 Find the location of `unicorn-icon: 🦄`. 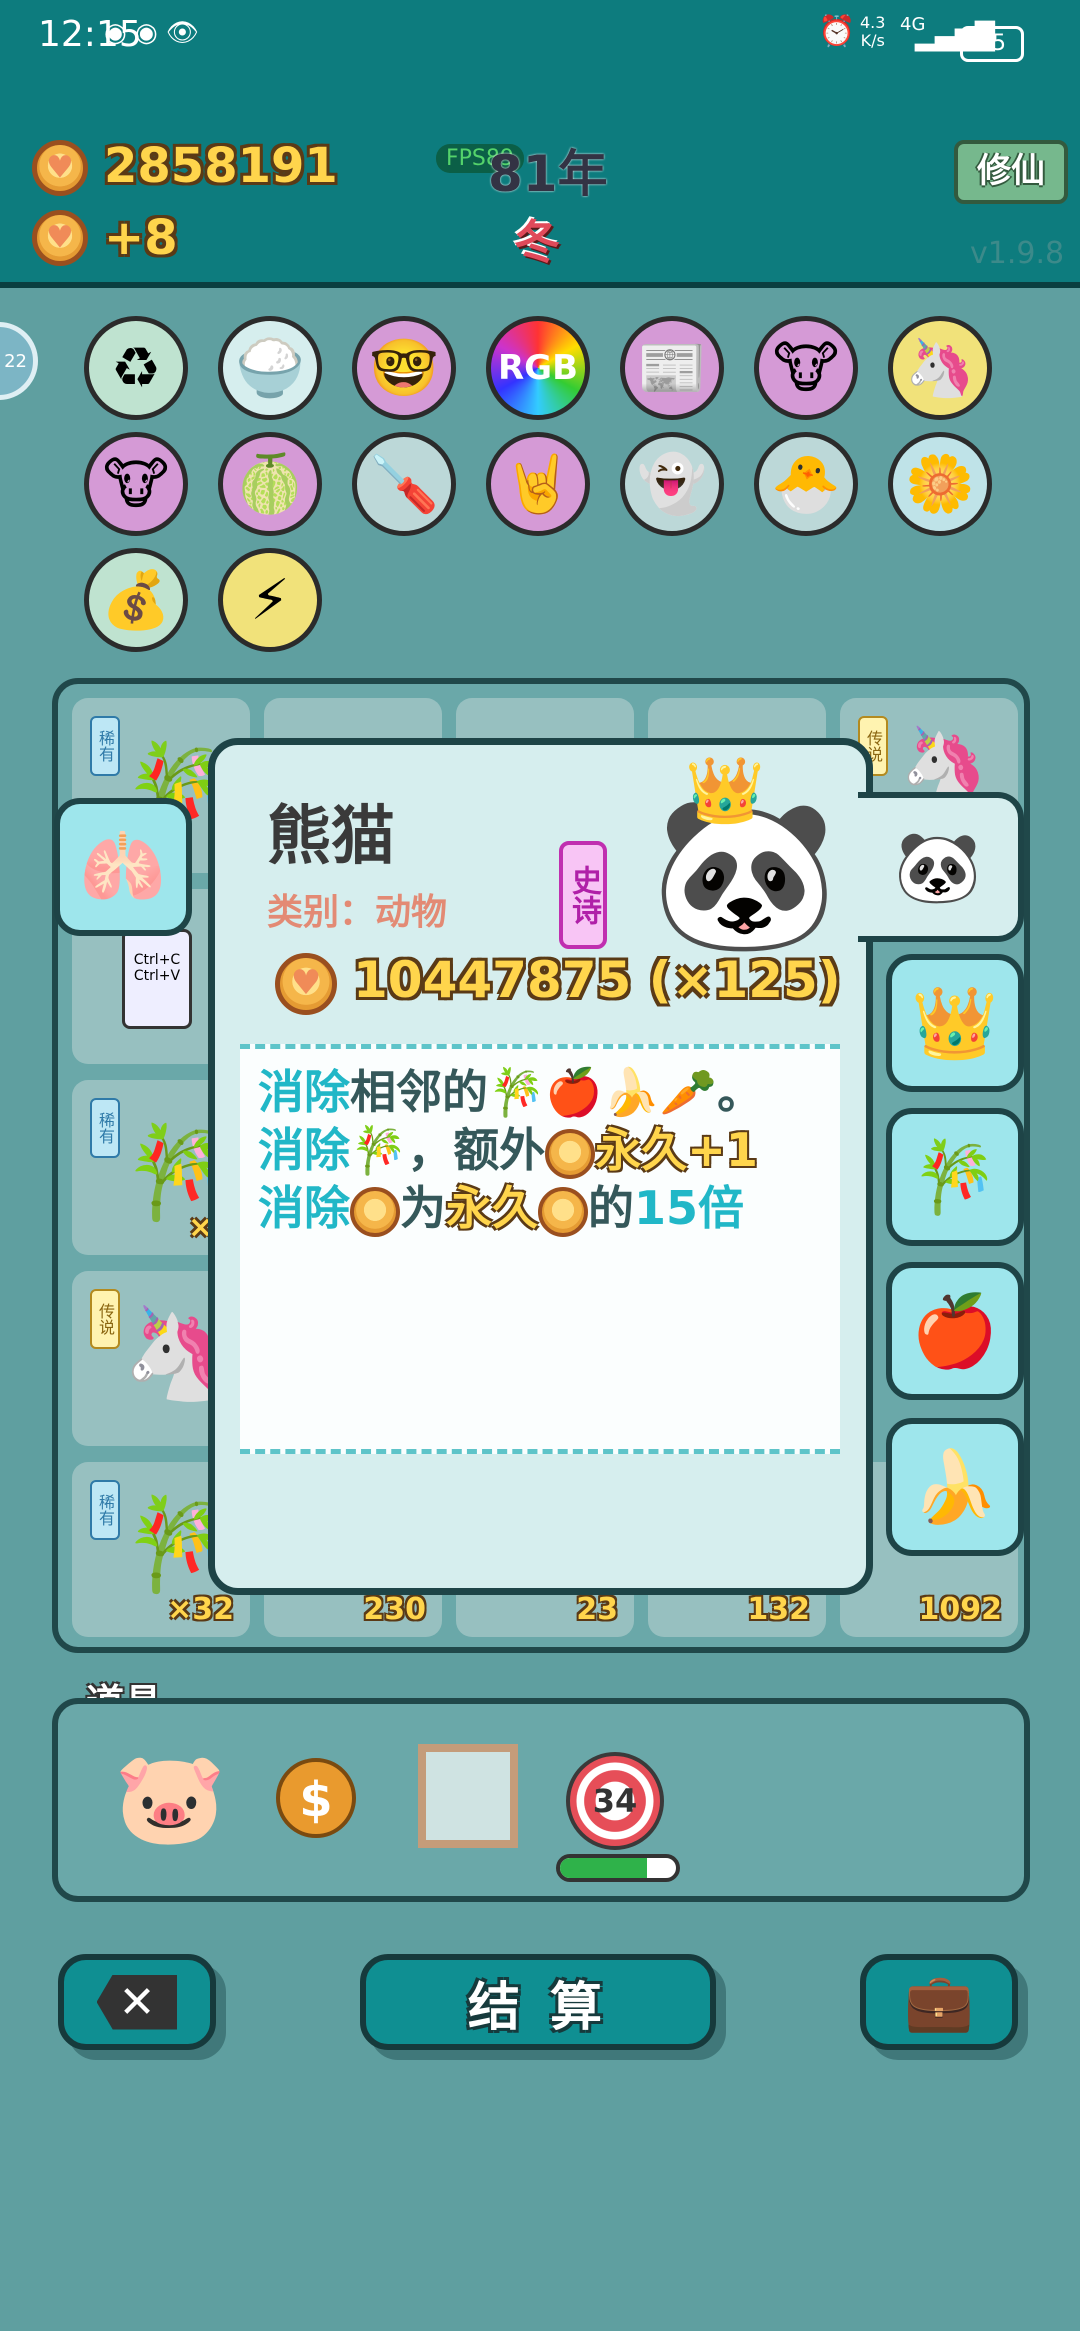

unicorn-icon: 🦄 is located at coordinates (940, 368).